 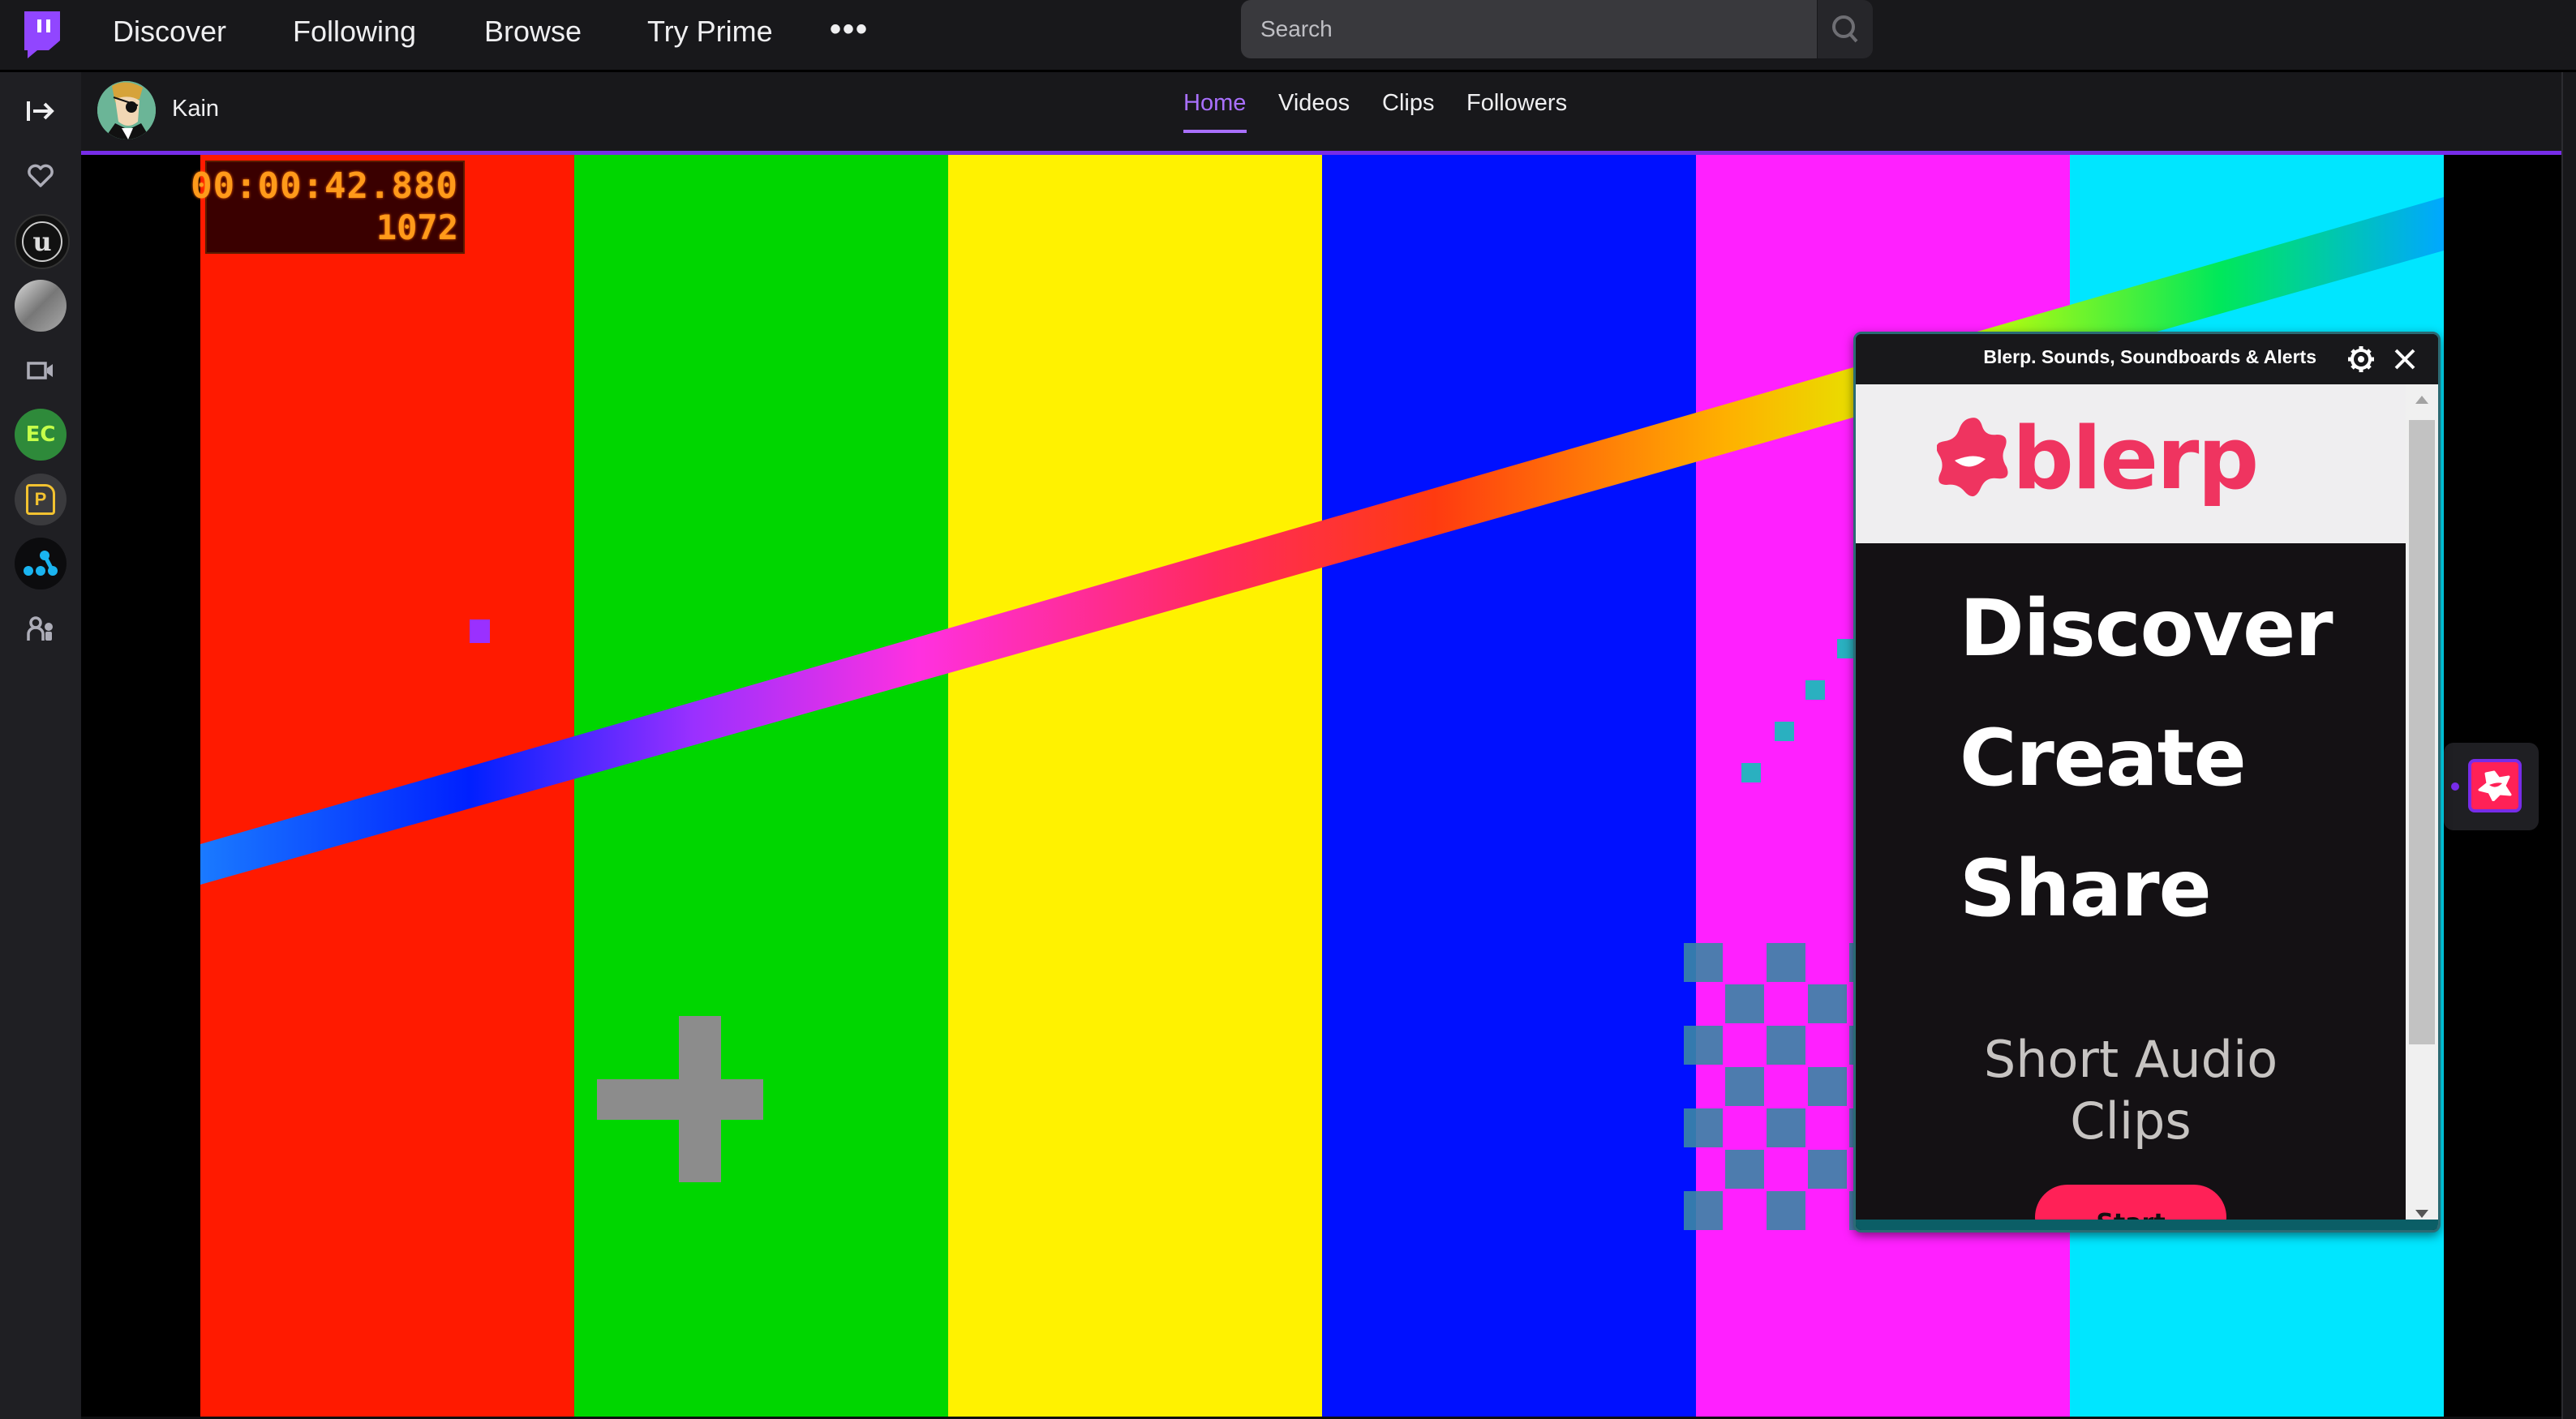 What do you see at coordinates (40, 745) in the screenshot?
I see `left-sidebar: u EC P` at bounding box center [40, 745].